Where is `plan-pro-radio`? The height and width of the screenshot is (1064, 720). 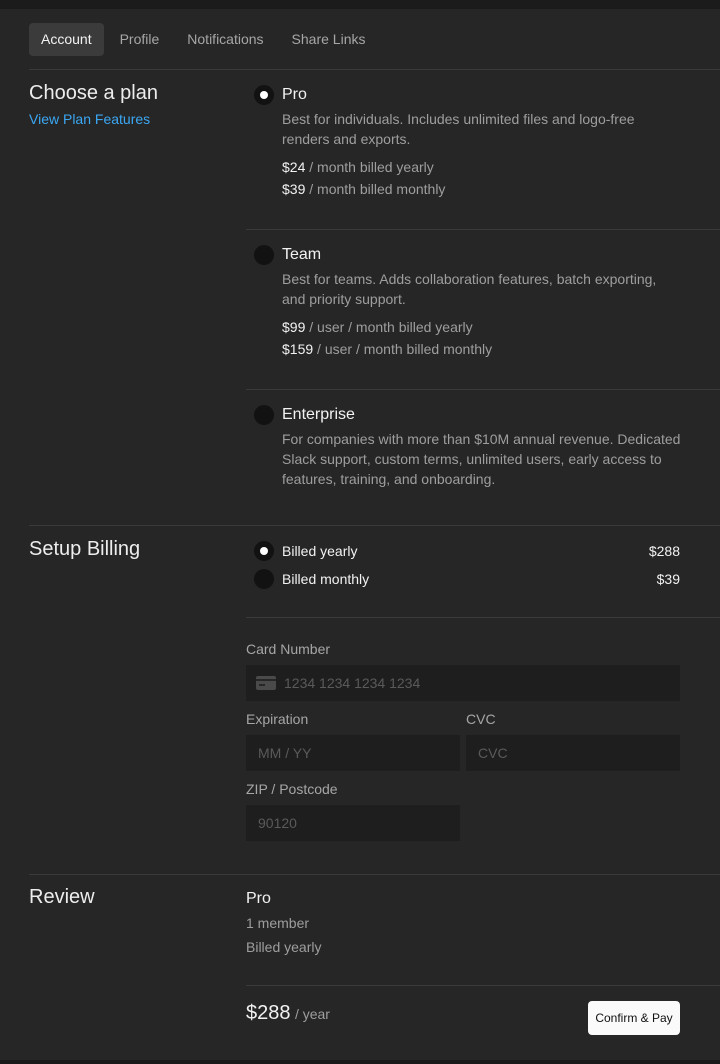 plan-pro-radio is located at coordinates (264, 95).